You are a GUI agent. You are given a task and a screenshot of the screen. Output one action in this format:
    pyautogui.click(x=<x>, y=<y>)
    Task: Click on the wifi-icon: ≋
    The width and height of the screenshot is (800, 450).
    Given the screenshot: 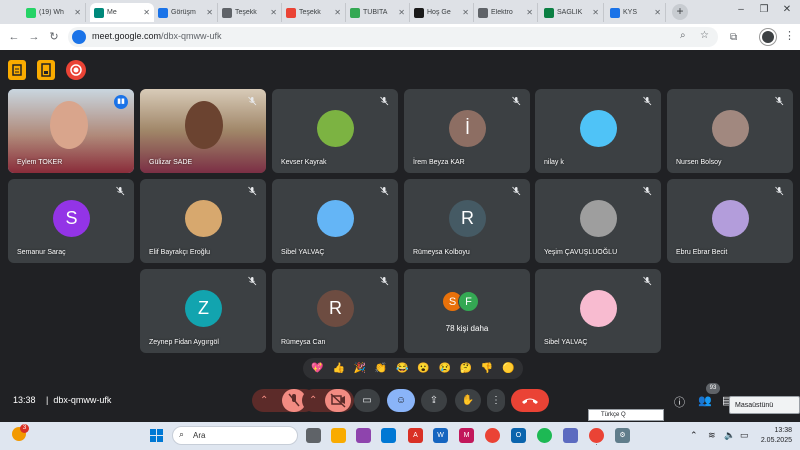 What is the action you would take?
    pyautogui.click(x=712, y=435)
    